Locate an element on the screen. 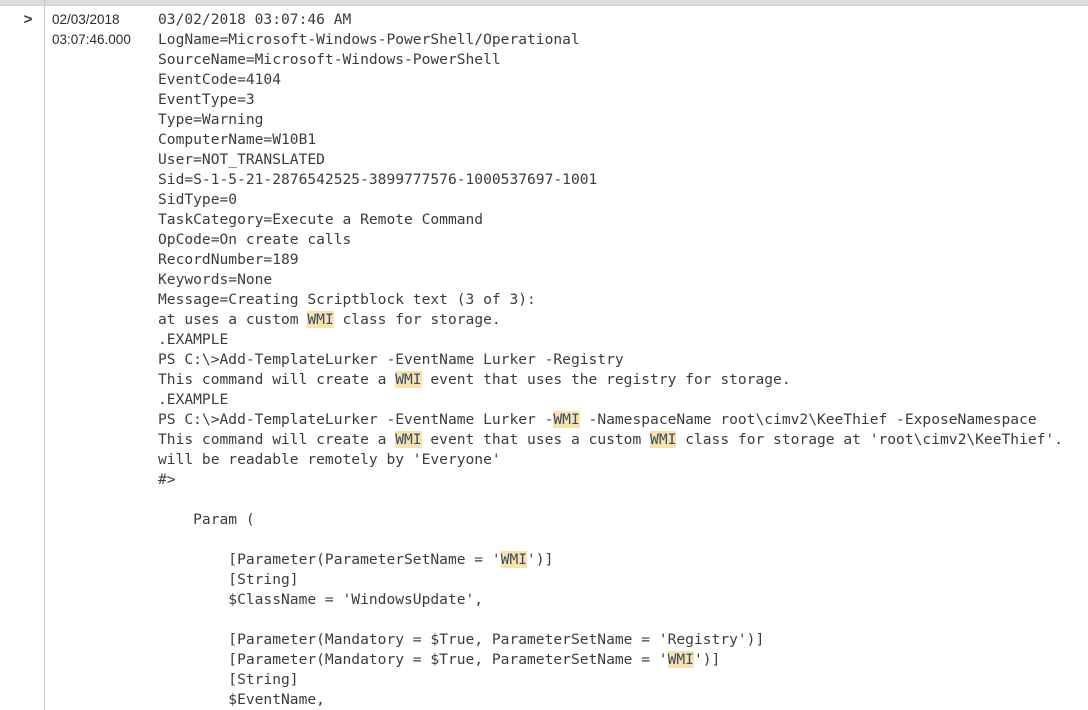 The image size is (1088, 710). chevron-right-icon: > is located at coordinates (28, 20).